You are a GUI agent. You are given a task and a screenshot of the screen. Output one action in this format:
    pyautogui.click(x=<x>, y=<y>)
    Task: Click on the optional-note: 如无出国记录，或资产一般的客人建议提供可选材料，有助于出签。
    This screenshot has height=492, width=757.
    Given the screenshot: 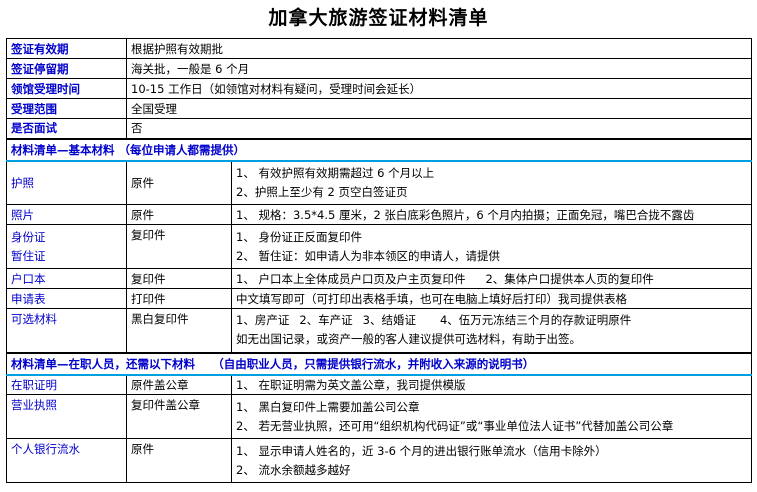 What is the action you would take?
    pyautogui.click(x=408, y=339)
    